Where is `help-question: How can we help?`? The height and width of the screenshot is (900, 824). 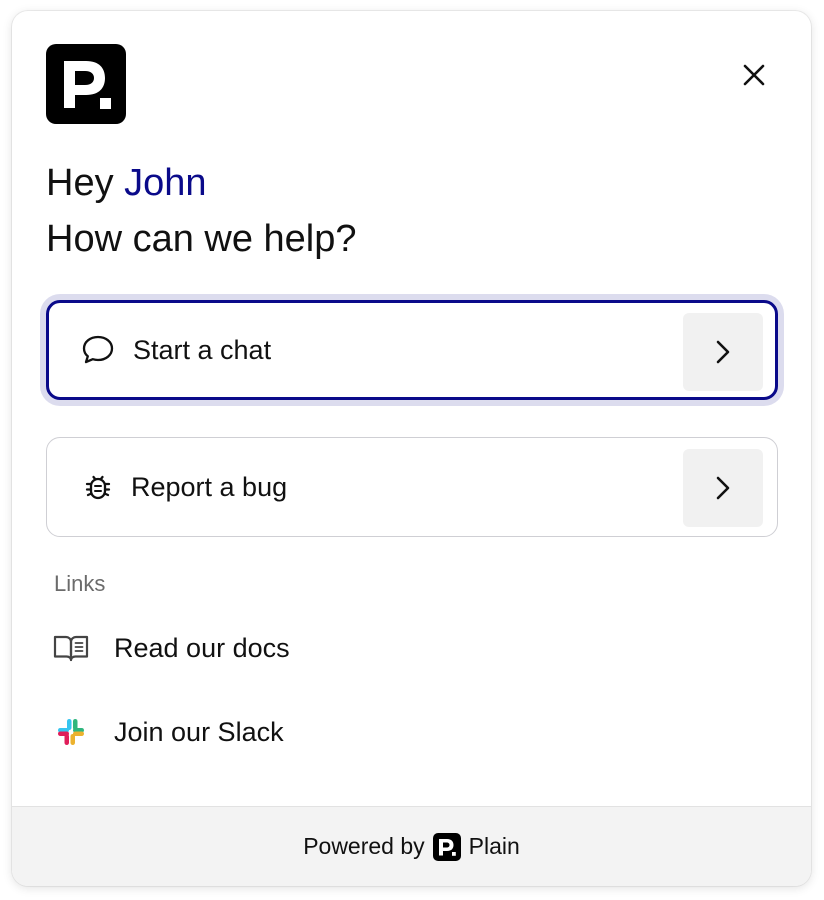
help-question: How can we help? is located at coordinates (201, 239).